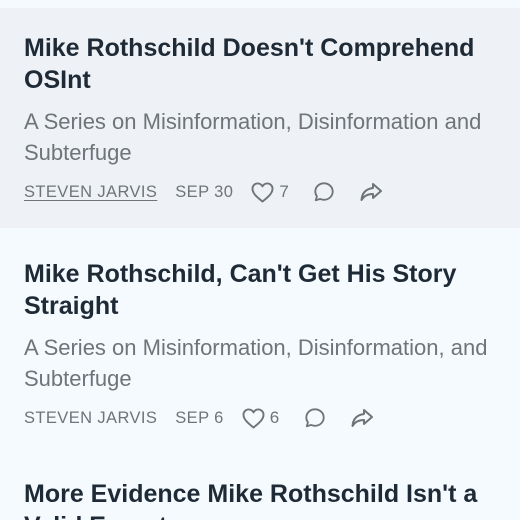  I want to click on post-date: SEP 6, so click(199, 417).